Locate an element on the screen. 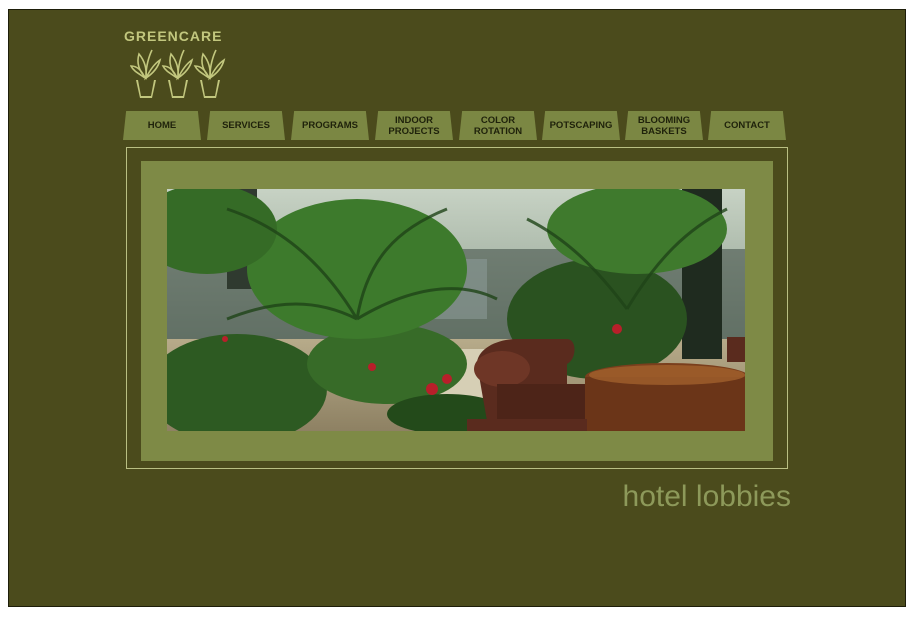 This screenshot has width=918, height=623. nav-tab-services: SERVICES is located at coordinates (246, 125).